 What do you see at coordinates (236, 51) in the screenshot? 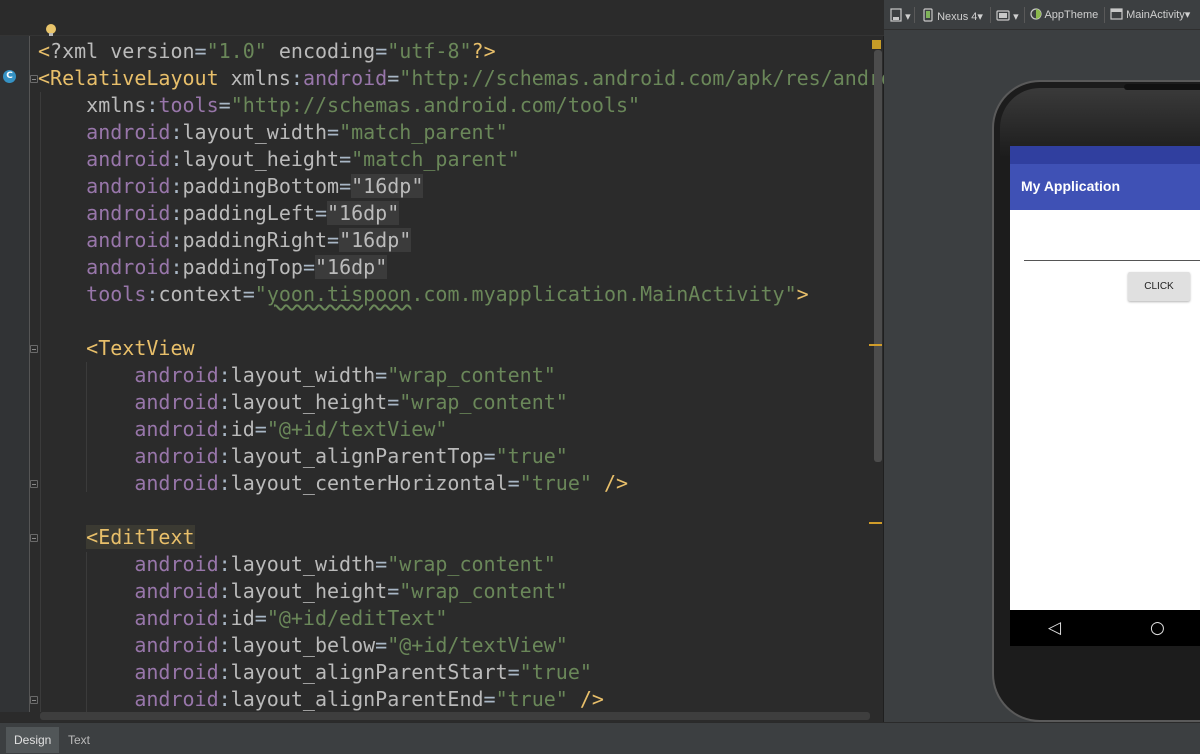
I see `code-token: "1.0"` at bounding box center [236, 51].